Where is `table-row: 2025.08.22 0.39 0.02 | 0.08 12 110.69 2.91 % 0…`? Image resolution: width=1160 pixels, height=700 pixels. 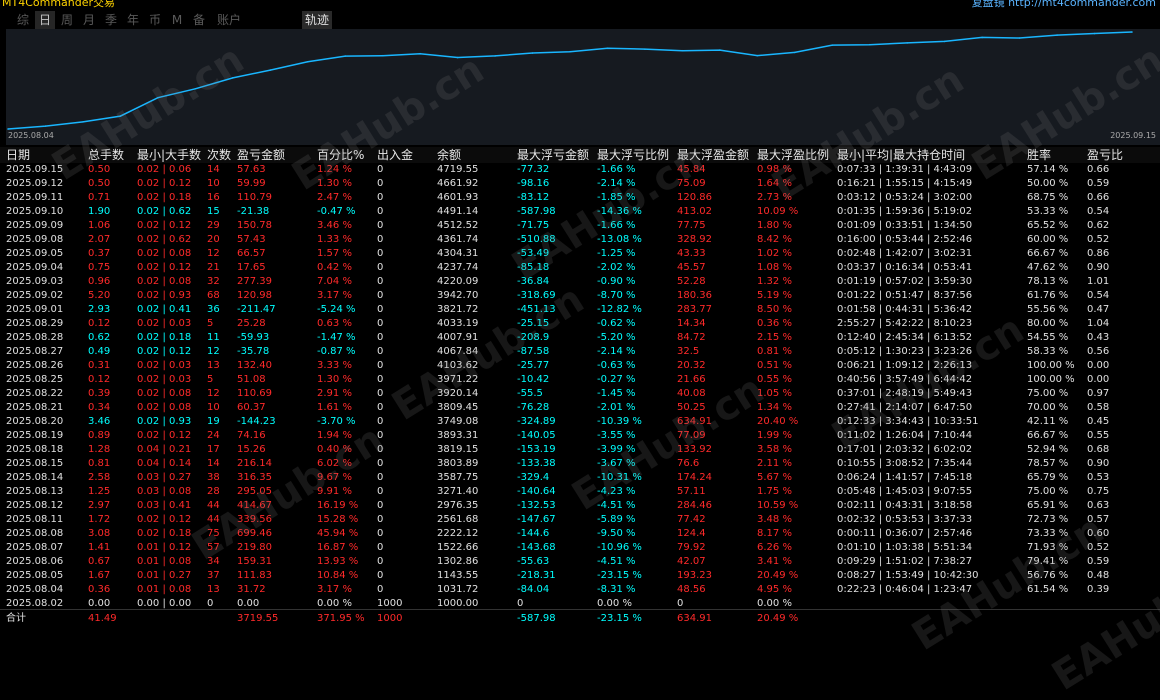
table-row: 2025.08.22 0.39 0.02 | 0.08 12 110.69 2.91 % 0… is located at coordinates (580, 394).